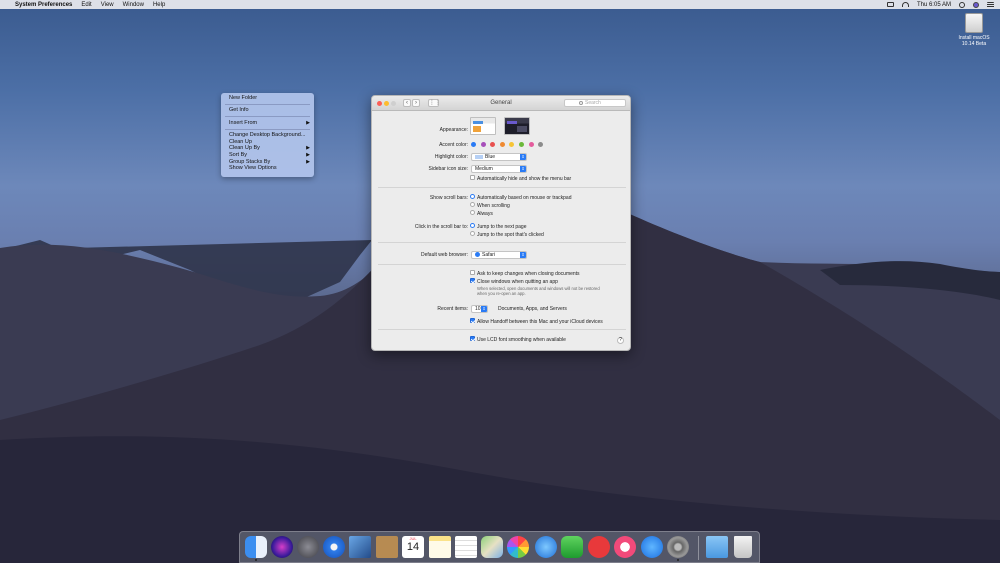 This screenshot has width=1000, height=563. I want to click on launchpad-icon, so click(308, 547).